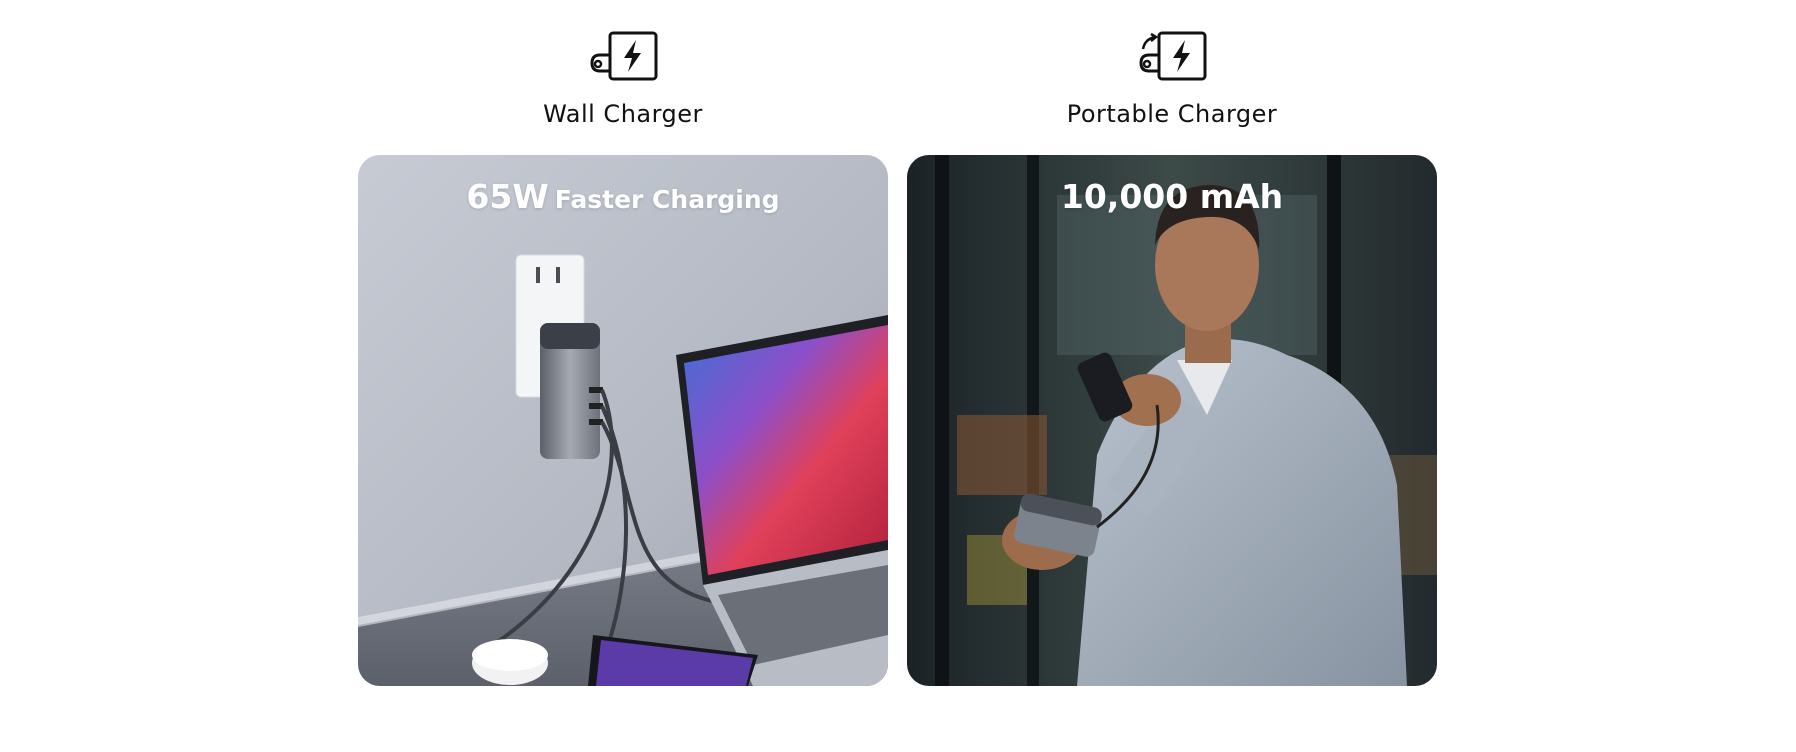 Image resolution: width=1796 pixels, height=752 pixels. I want to click on wall-charger-headline: 65W Faster Charging, so click(623, 196).